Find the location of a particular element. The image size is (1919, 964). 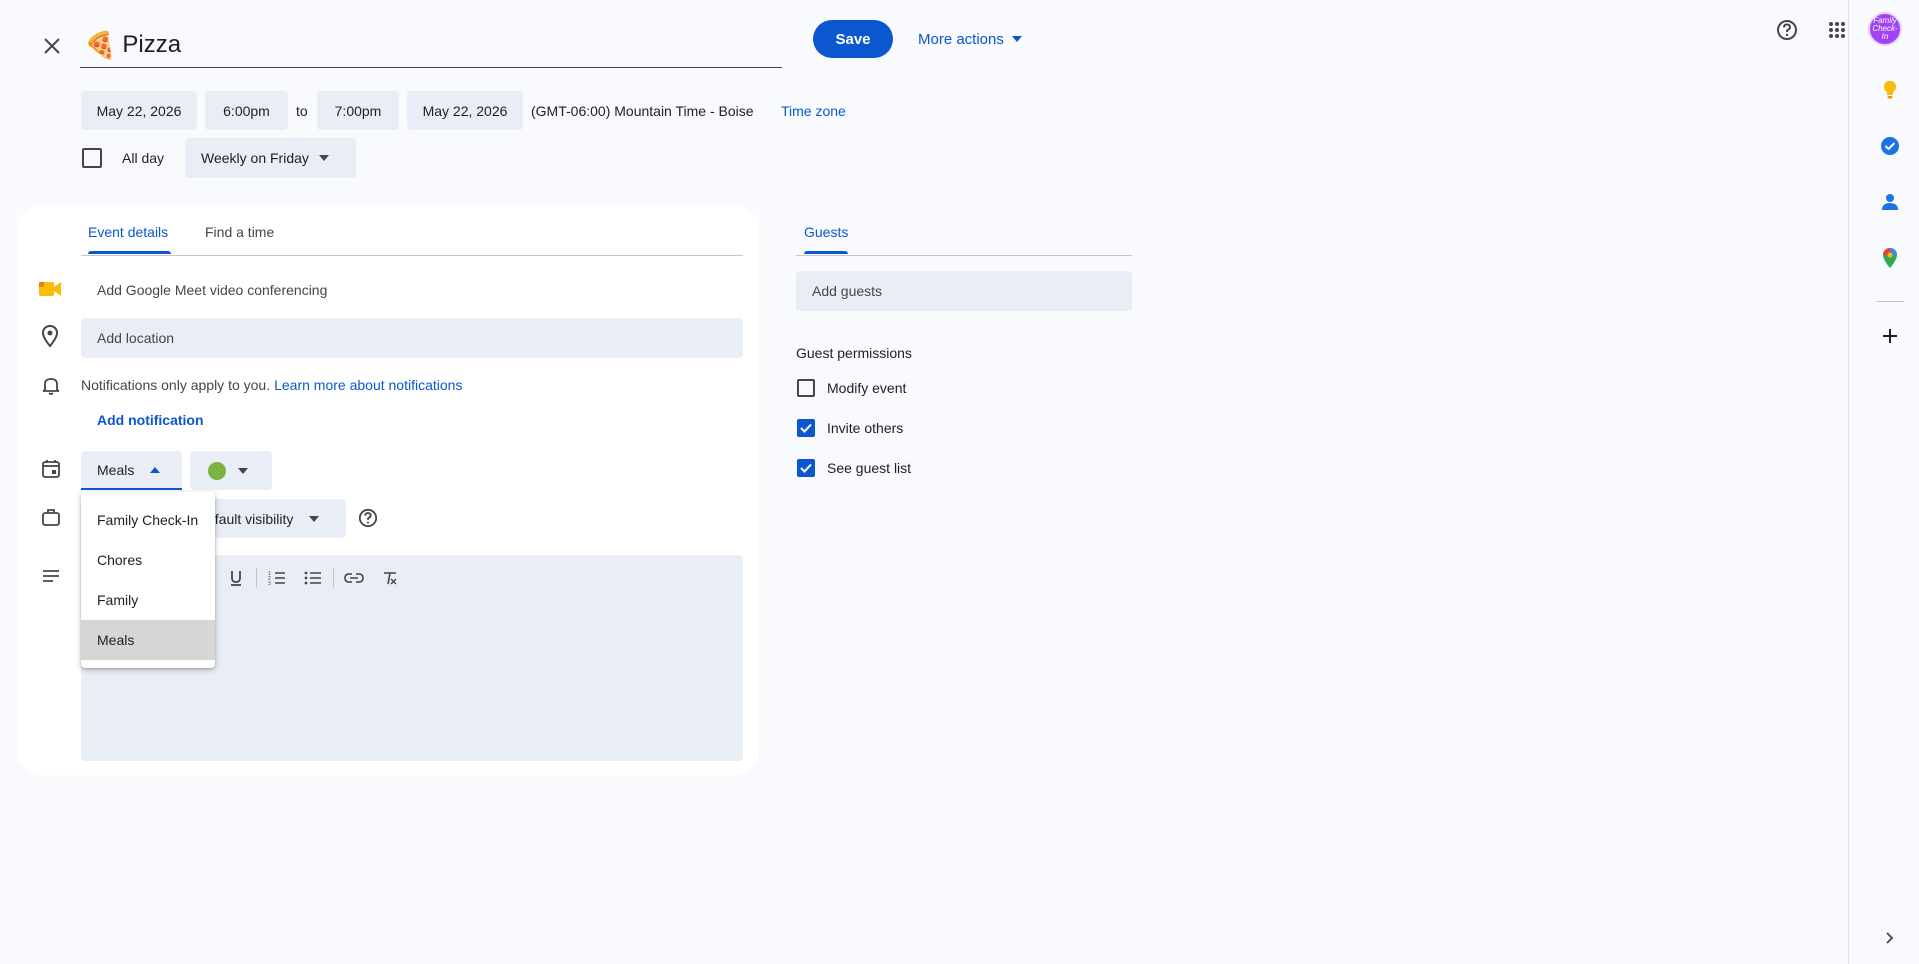

see-guest-list-checkbox is located at coordinates (806, 468).